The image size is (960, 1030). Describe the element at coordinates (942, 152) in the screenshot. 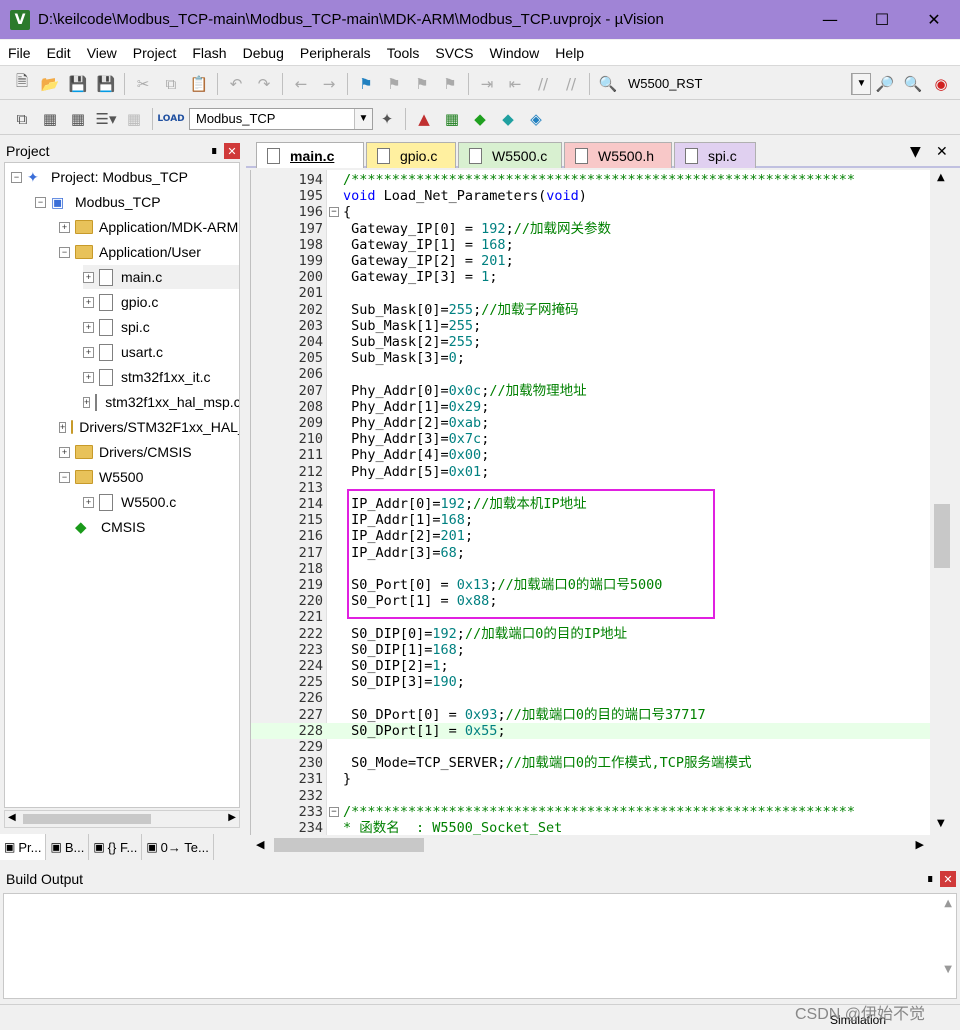

I see `close-tab-icon: ✕` at that location.